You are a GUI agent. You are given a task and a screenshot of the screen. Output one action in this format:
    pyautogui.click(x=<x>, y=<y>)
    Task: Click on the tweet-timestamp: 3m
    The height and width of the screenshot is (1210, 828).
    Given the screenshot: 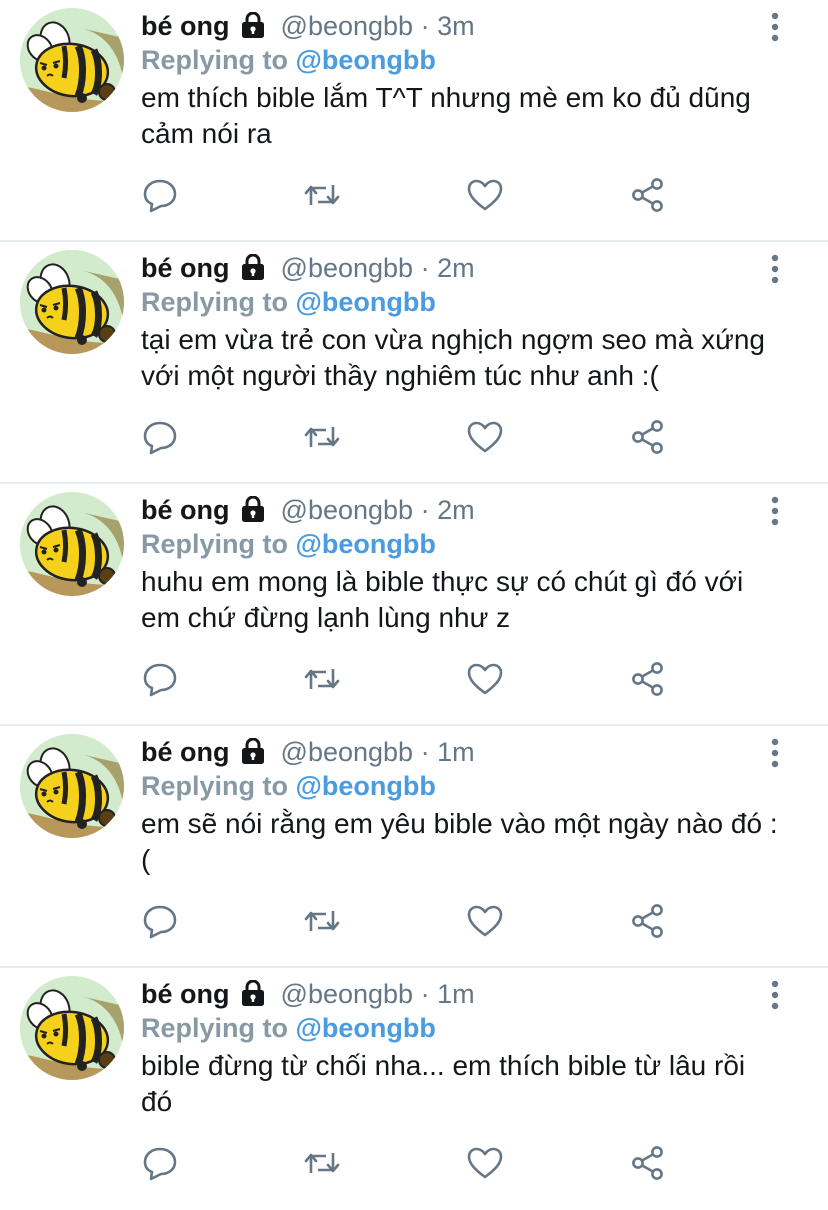 What is the action you would take?
    pyautogui.click(x=456, y=26)
    